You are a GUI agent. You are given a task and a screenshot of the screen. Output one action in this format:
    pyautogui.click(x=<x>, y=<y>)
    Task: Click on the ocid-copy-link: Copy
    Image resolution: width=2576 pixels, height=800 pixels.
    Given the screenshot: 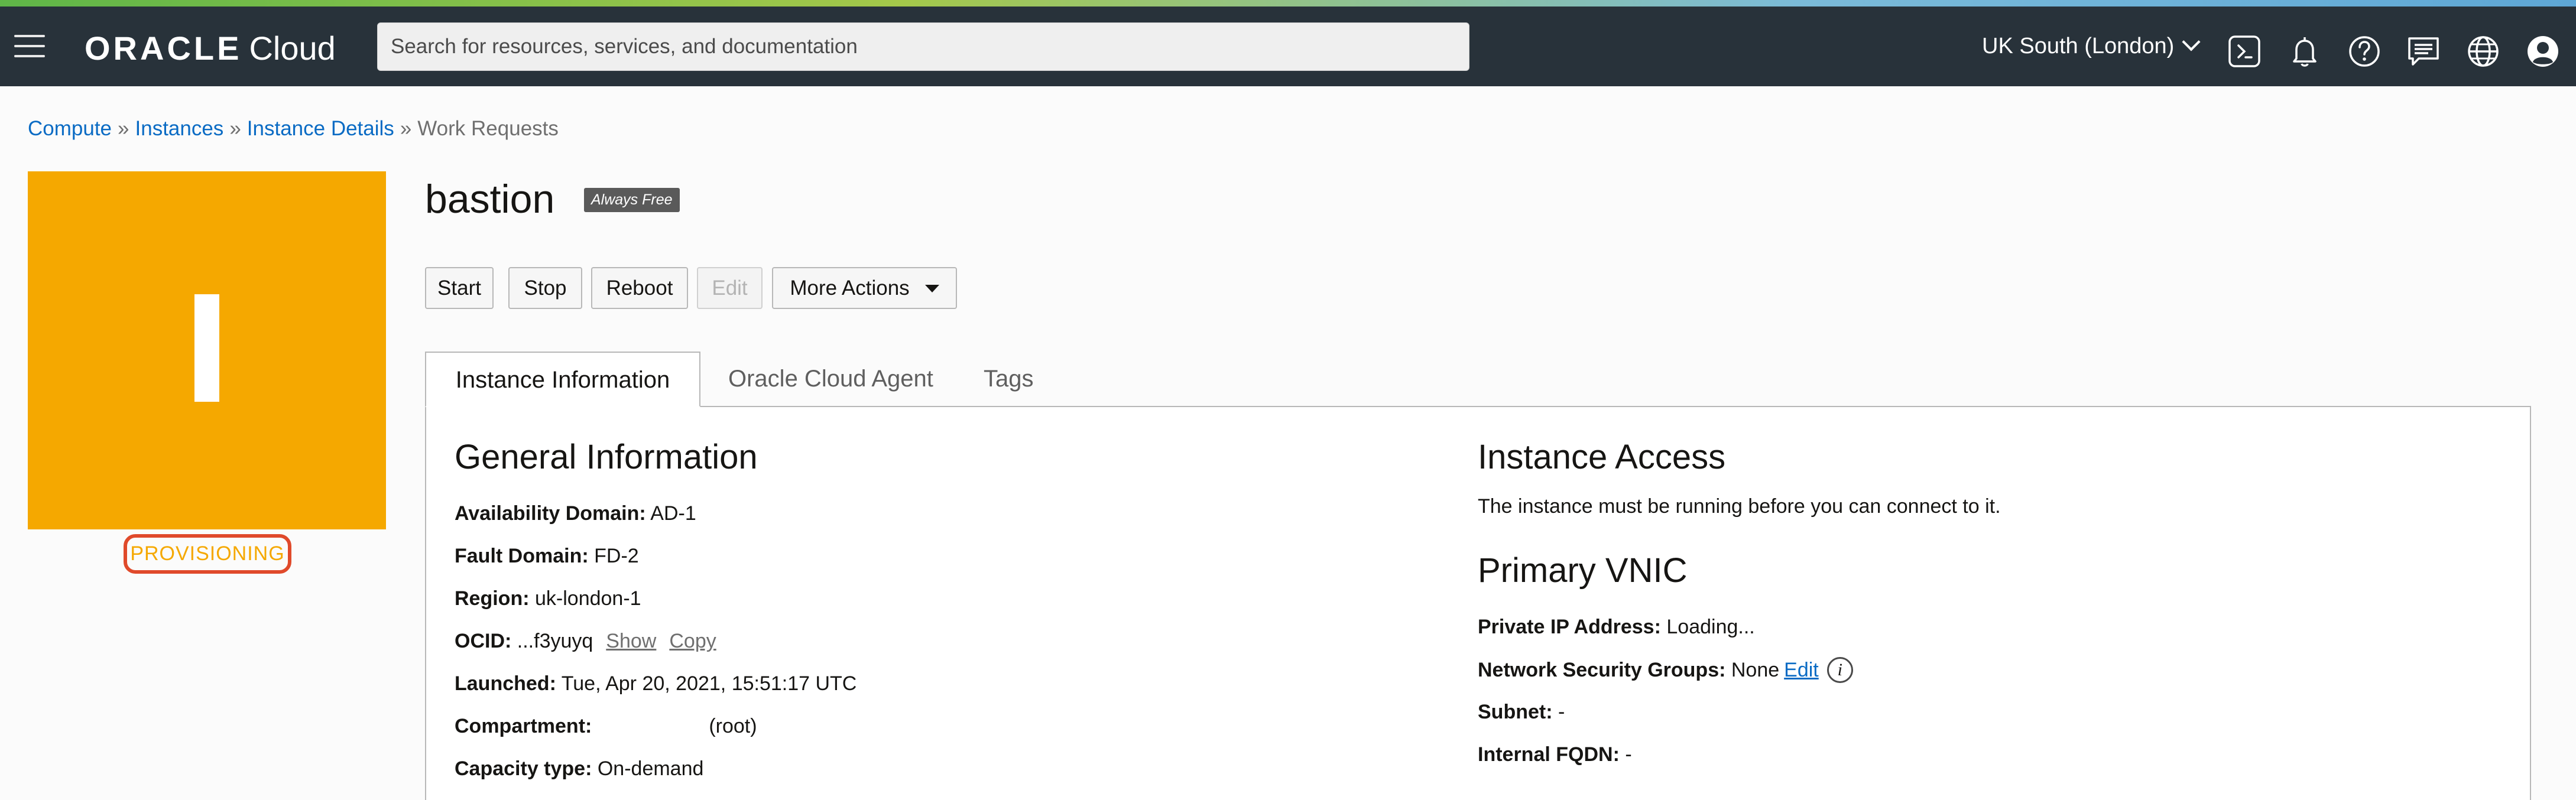 What is the action you would take?
    pyautogui.click(x=692, y=641)
    